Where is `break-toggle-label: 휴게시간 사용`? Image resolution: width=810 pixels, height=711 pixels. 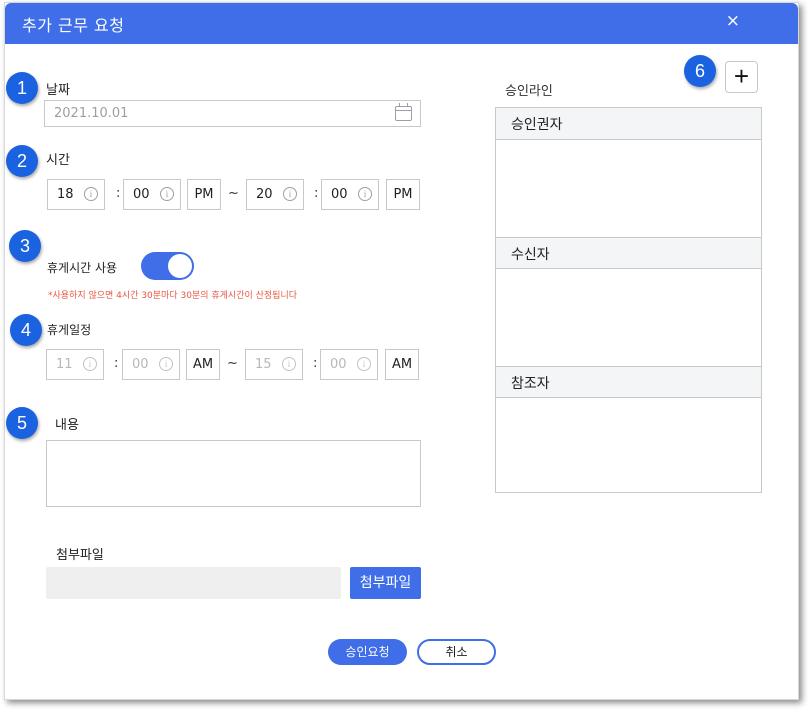 break-toggle-label: 휴게시간 사용 is located at coordinates (82, 268).